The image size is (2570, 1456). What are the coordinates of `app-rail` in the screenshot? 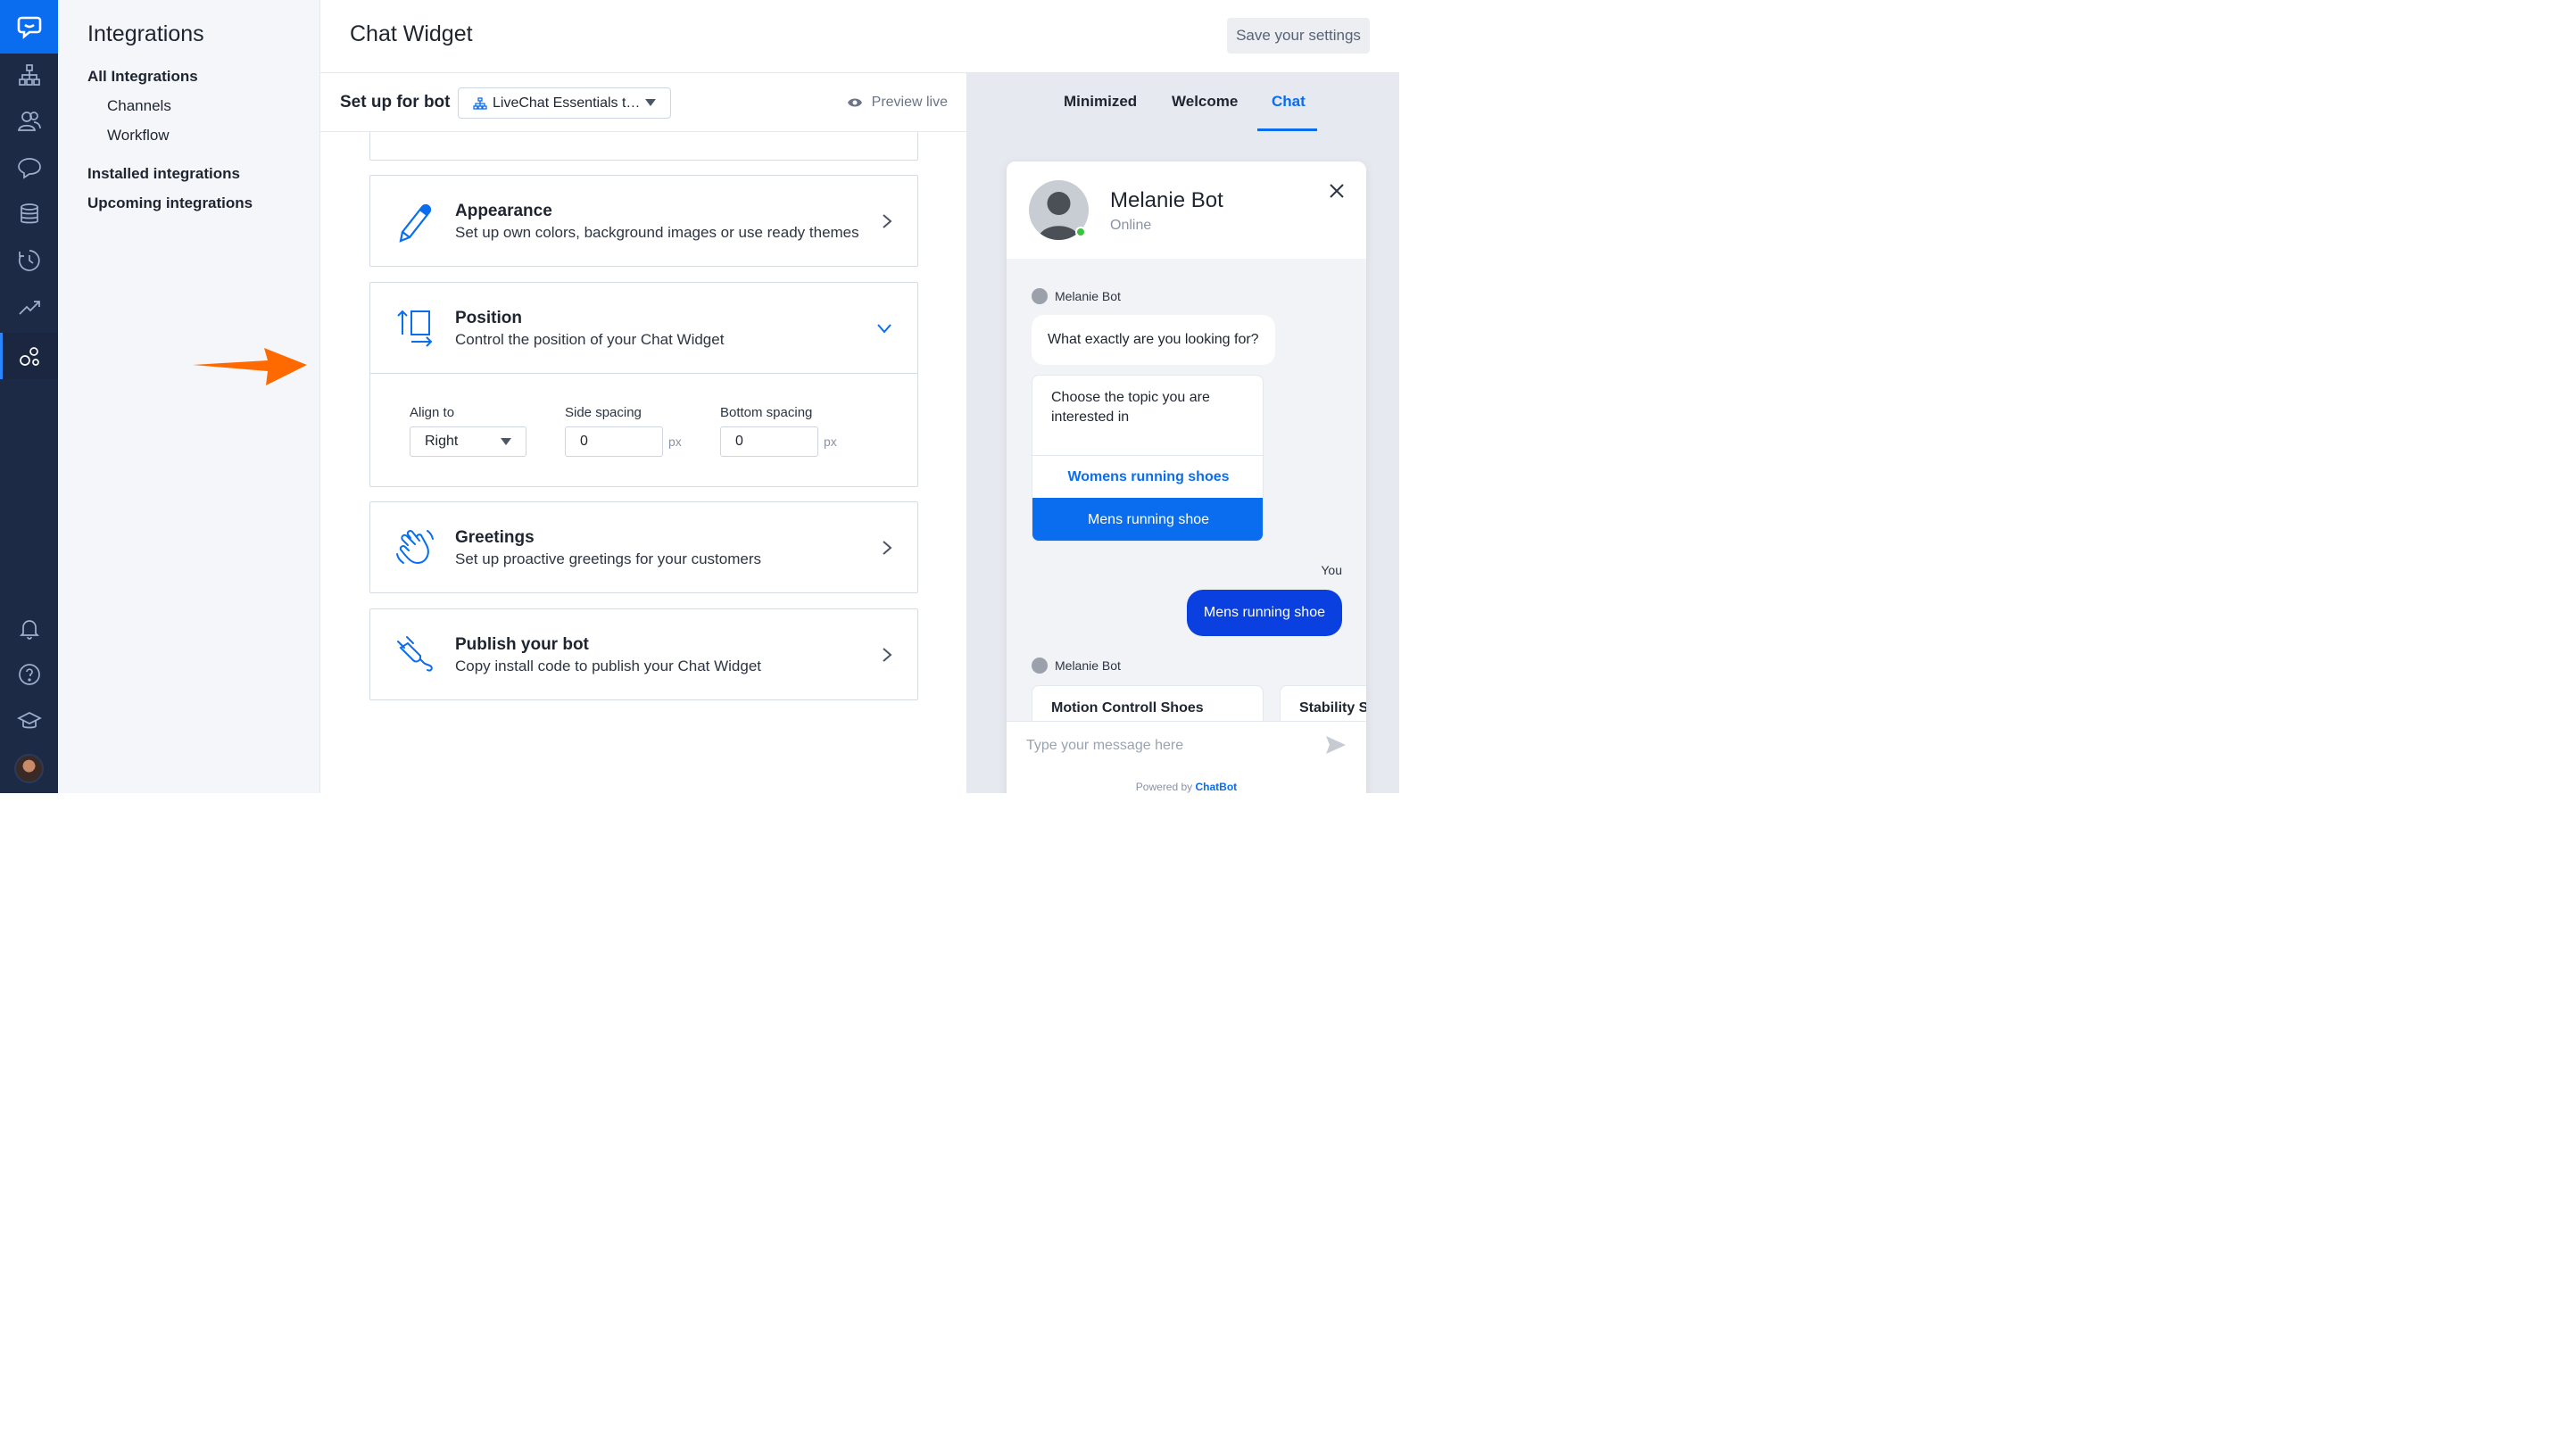 It's located at (29, 397).